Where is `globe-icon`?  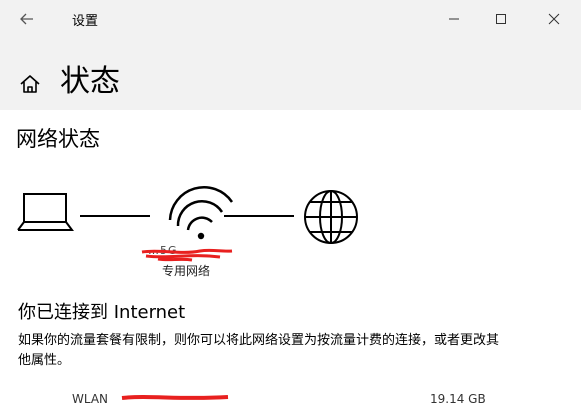 globe-icon is located at coordinates (331, 217).